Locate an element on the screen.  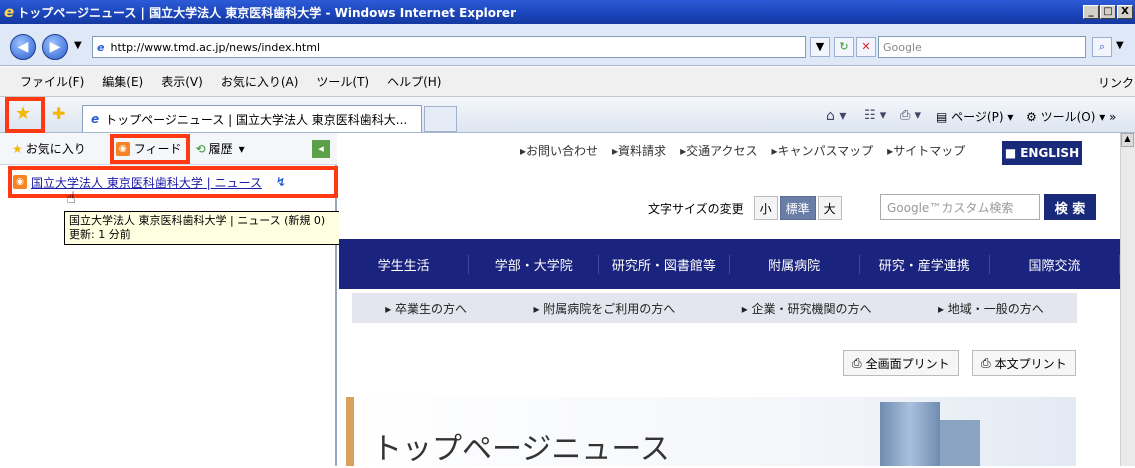
menu-favorites: お気に入り(A) is located at coordinates (260, 81).